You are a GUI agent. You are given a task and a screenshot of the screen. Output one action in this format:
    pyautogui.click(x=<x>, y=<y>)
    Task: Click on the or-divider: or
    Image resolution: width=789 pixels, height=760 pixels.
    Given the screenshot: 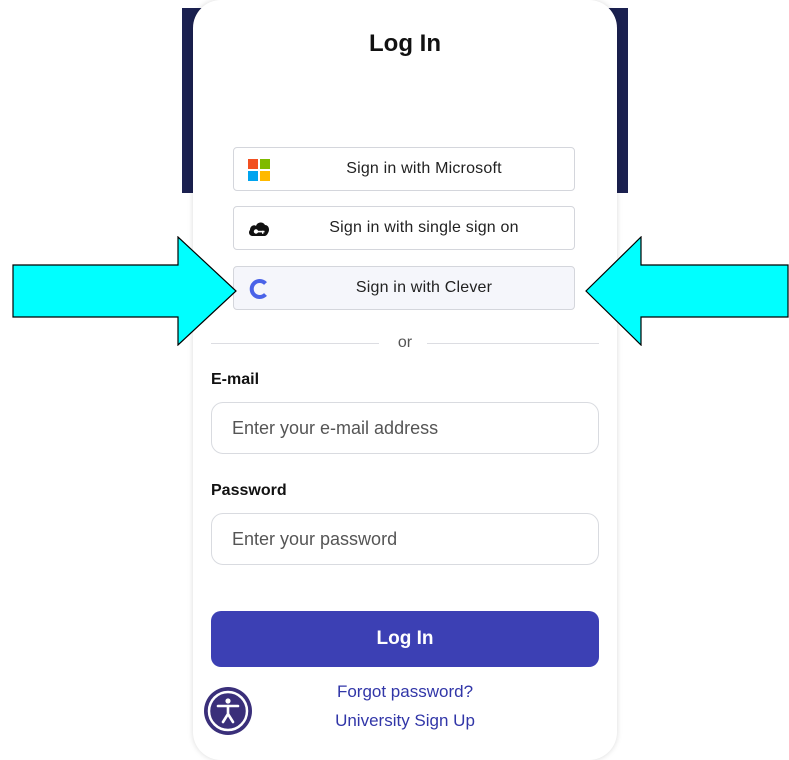 What is the action you would take?
    pyautogui.click(x=405, y=343)
    